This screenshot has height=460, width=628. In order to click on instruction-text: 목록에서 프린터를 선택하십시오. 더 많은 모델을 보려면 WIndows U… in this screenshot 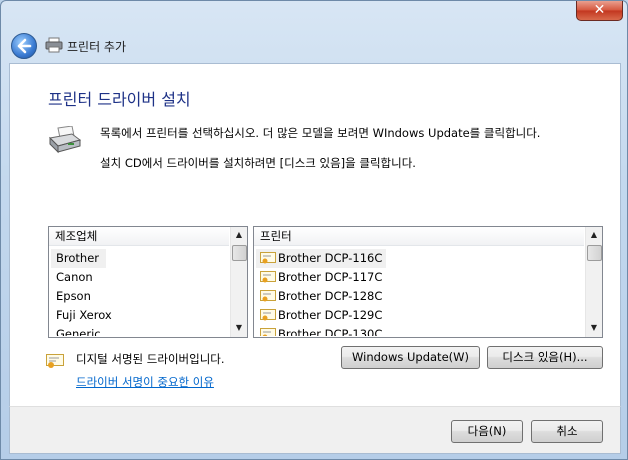, I will do `click(320, 133)`.